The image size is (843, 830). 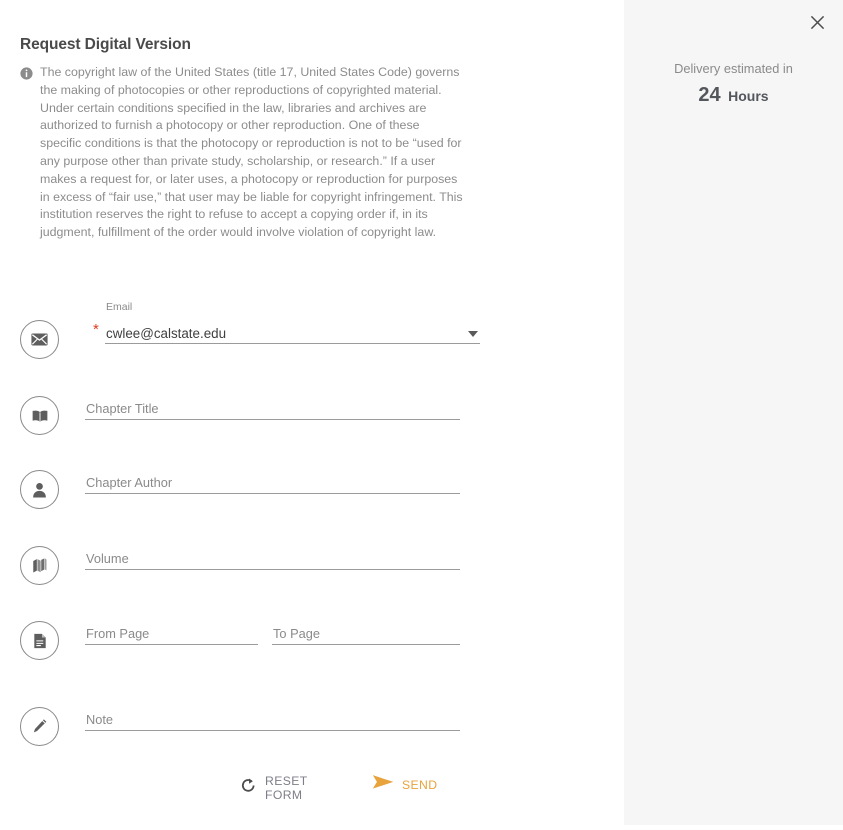 I want to click on email-input: * Email cwlee@calstate.edu, so click(x=286, y=322).